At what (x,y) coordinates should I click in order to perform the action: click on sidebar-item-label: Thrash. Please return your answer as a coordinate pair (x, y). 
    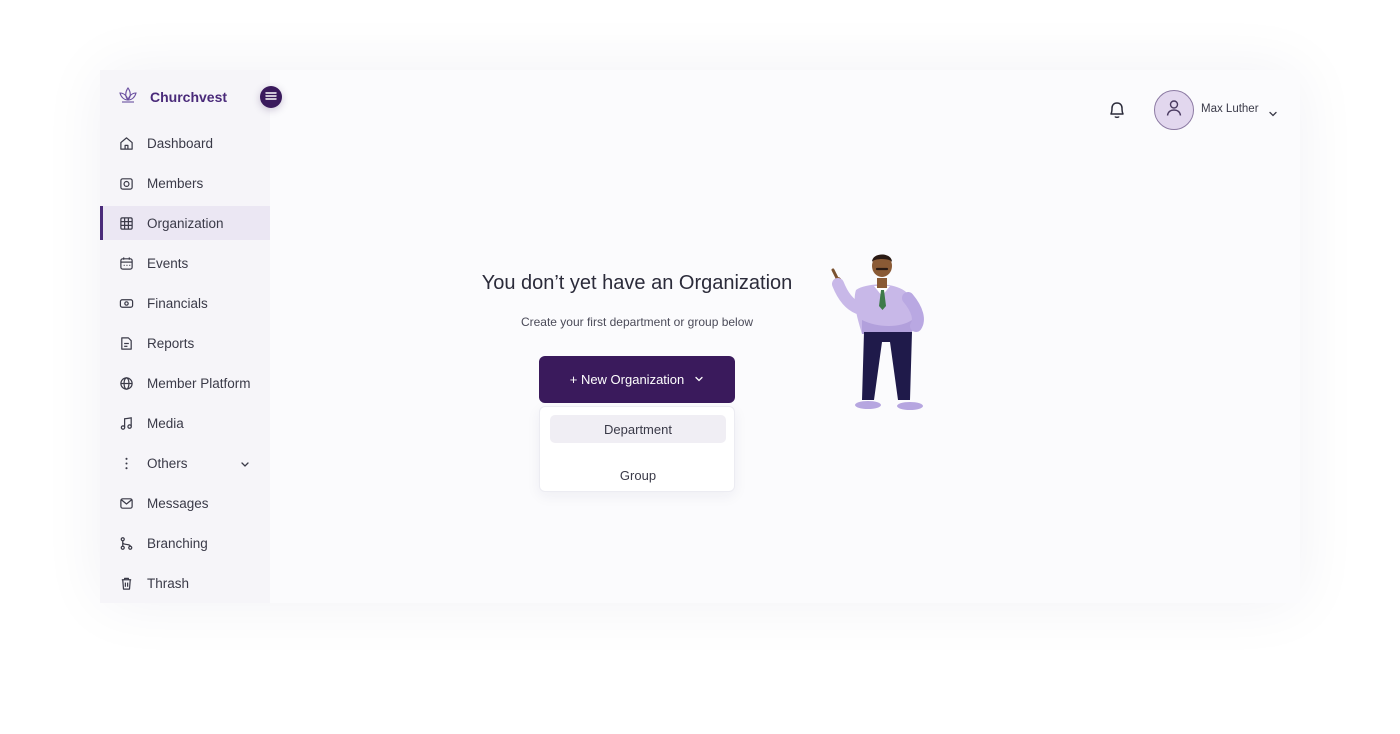
    Looking at the image, I should click on (168, 583).